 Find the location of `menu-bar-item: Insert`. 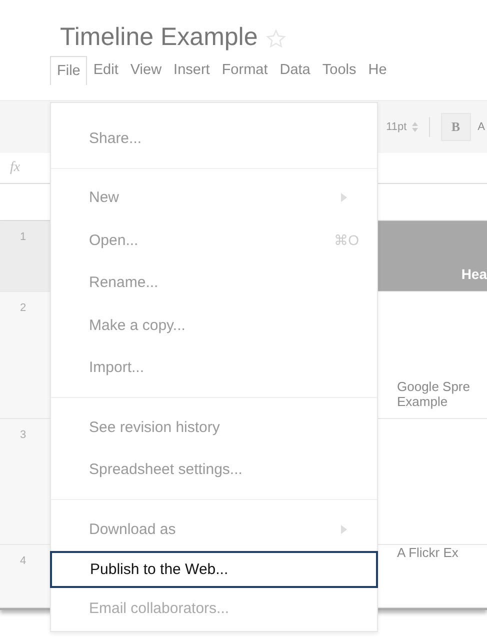

menu-bar-item: Insert is located at coordinates (192, 70).